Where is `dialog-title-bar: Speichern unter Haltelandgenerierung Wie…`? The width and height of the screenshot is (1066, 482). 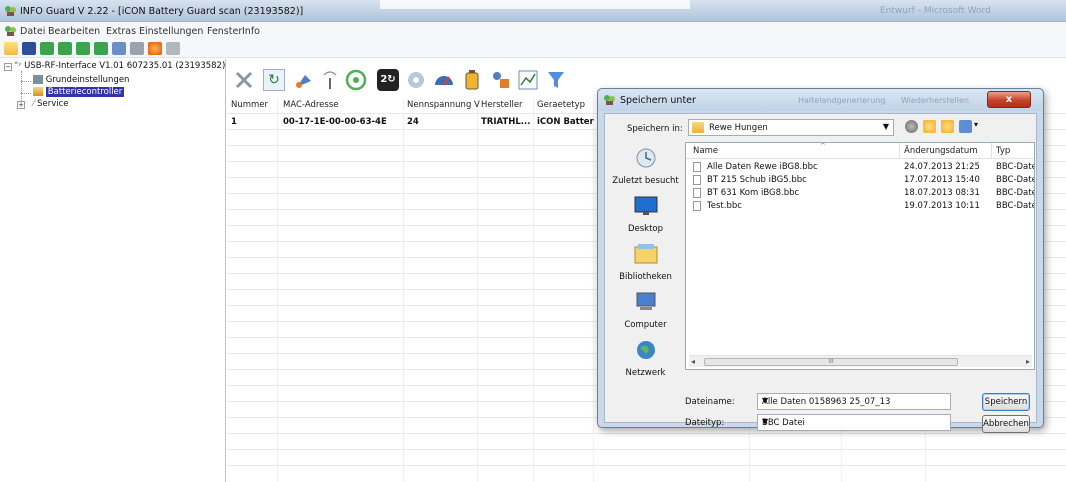
dialog-title-bar: Speichern unter Haltelandgenerierung Wie… is located at coordinates (820, 100).